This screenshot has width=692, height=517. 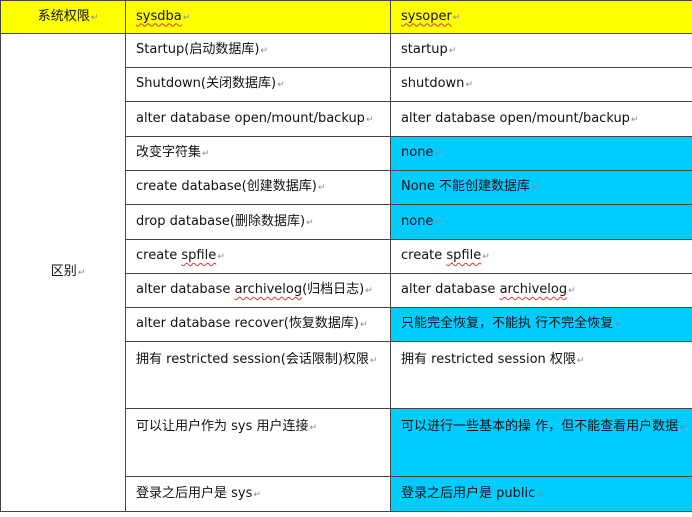 I want to click on sysdba-cell: 拥有 restricted session(会话限制)权限↵, so click(x=258, y=375).